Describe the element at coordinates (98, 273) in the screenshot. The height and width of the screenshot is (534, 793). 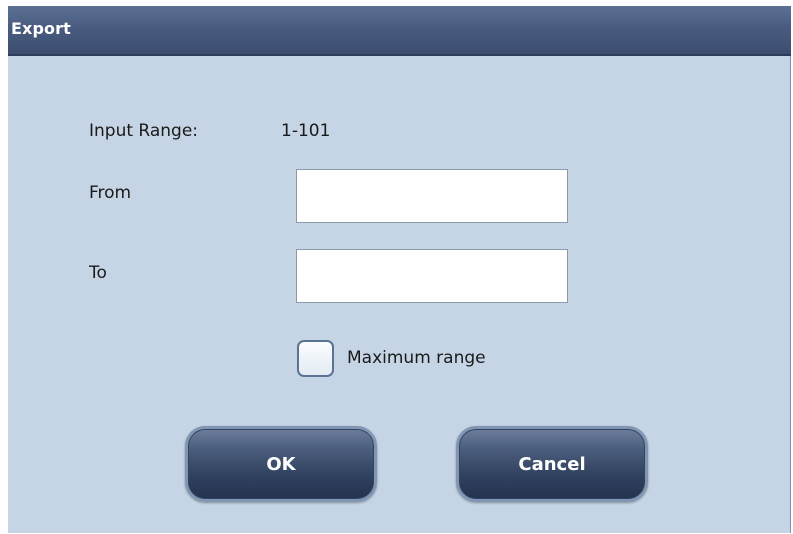
I see `to-label: To` at that location.